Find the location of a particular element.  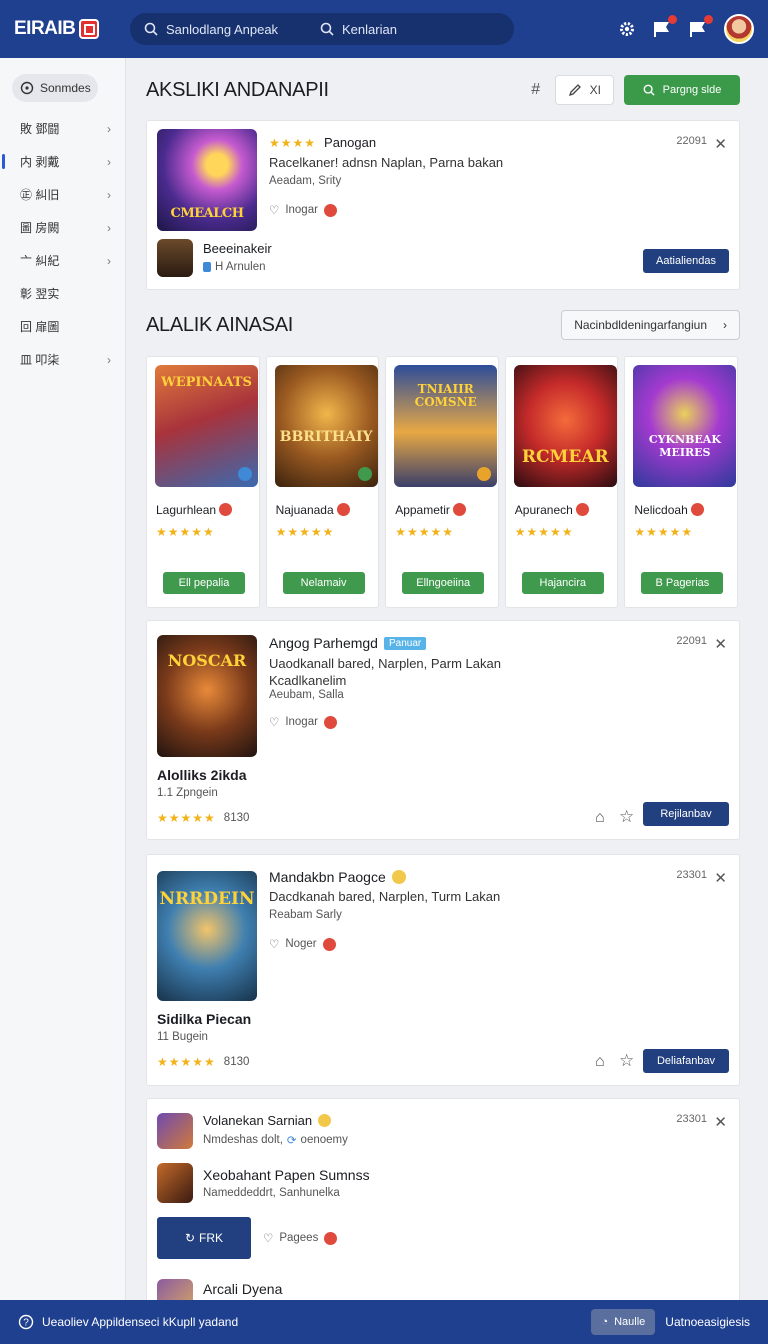

game-thumbnail: BBRITHAIY is located at coordinates (326, 426).